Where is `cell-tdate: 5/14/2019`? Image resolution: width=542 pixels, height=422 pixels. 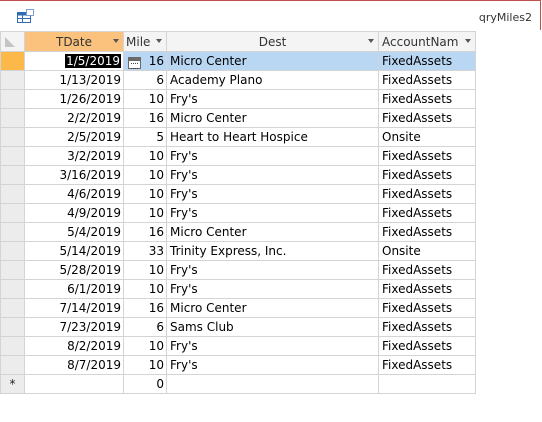 cell-tdate: 5/14/2019 is located at coordinates (74, 251).